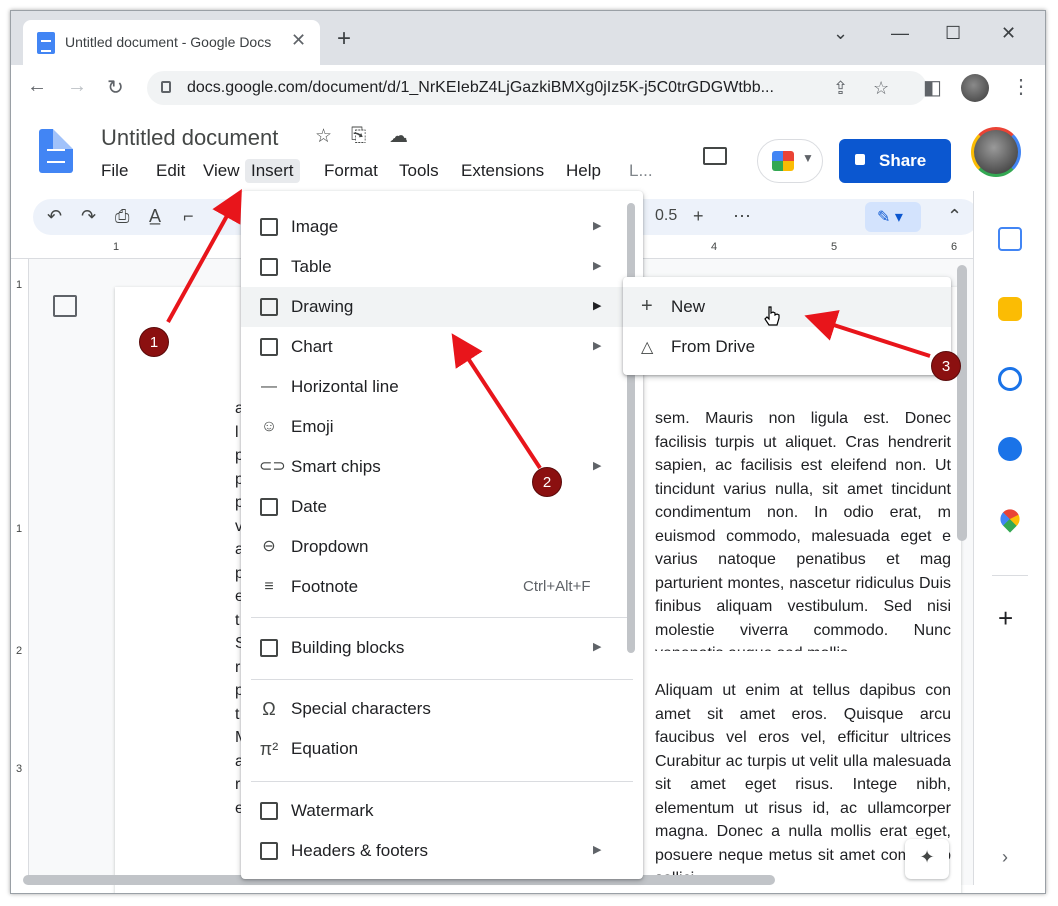 This screenshot has width=1058, height=906. What do you see at coordinates (419, 171) in the screenshot?
I see `menu-tools: Tools` at bounding box center [419, 171].